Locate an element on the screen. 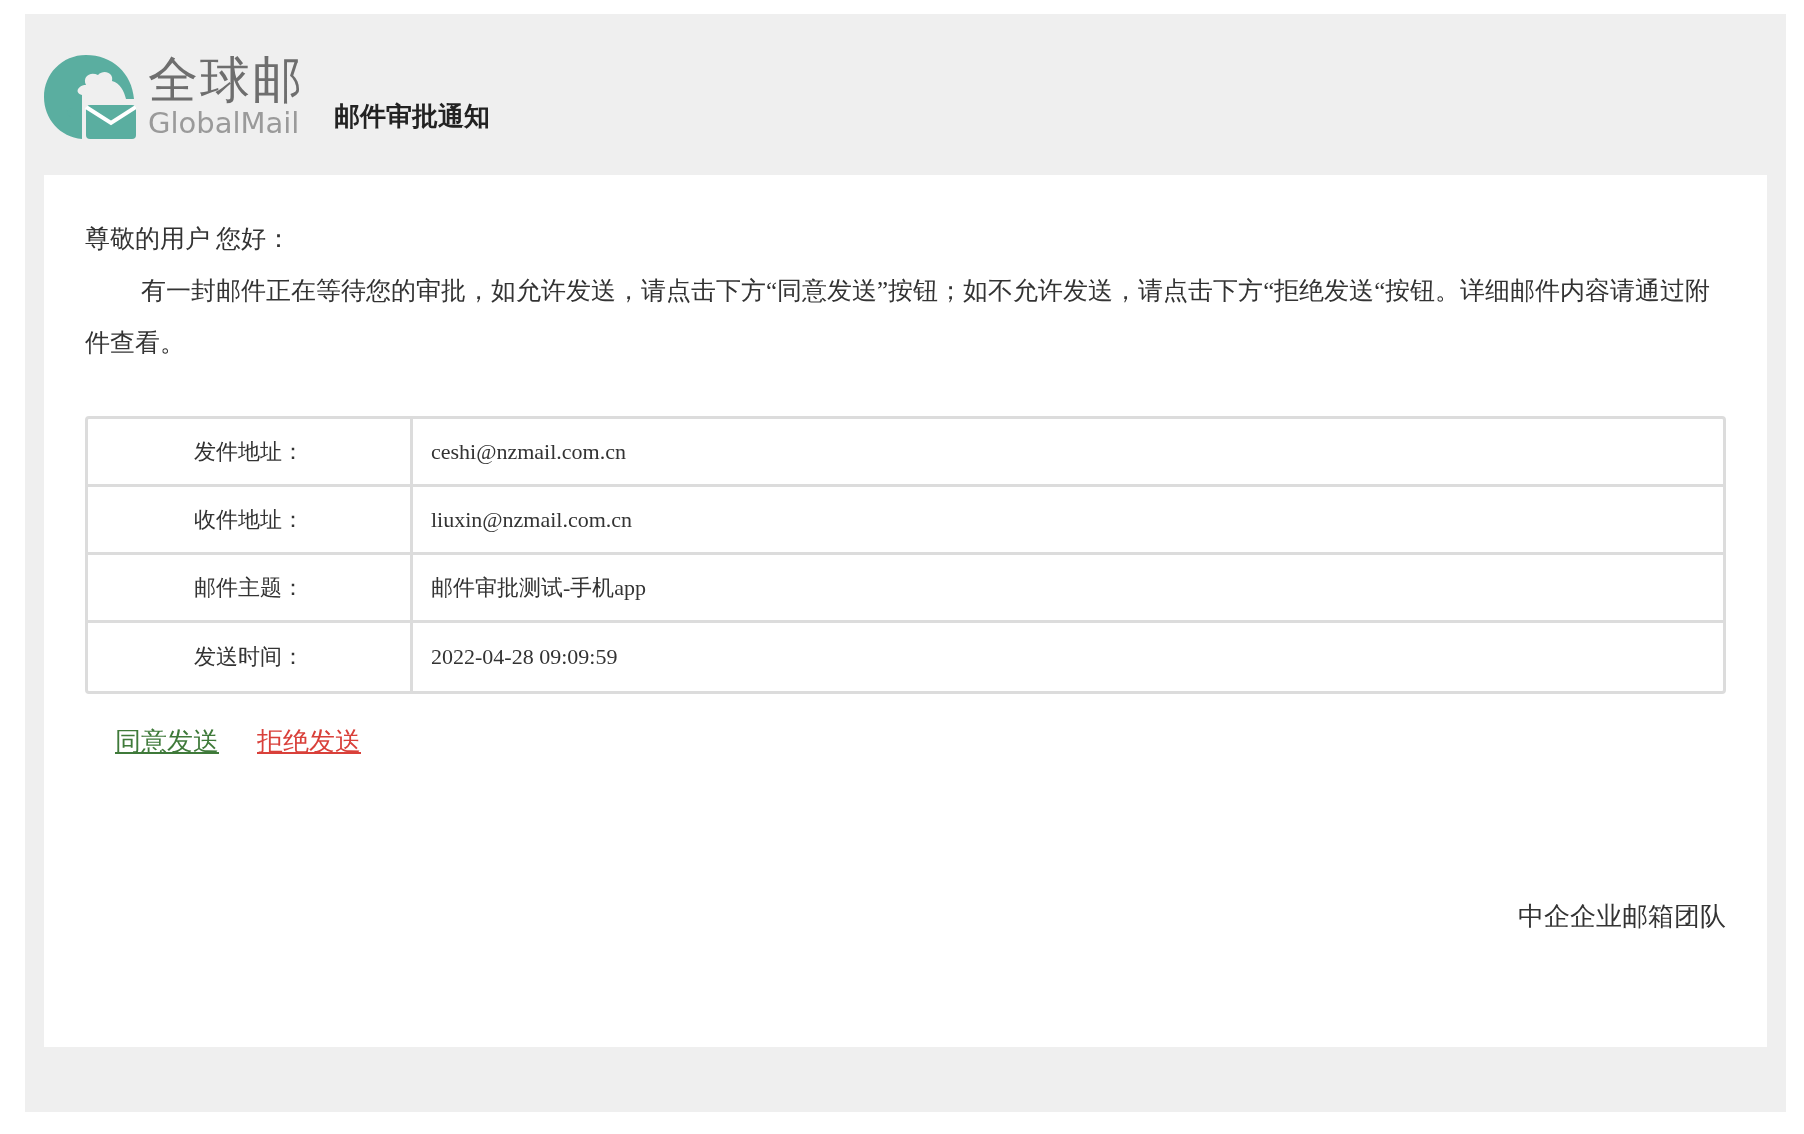 The height and width of the screenshot is (1134, 1804). label-cell: 发件地址： is located at coordinates (249, 453).